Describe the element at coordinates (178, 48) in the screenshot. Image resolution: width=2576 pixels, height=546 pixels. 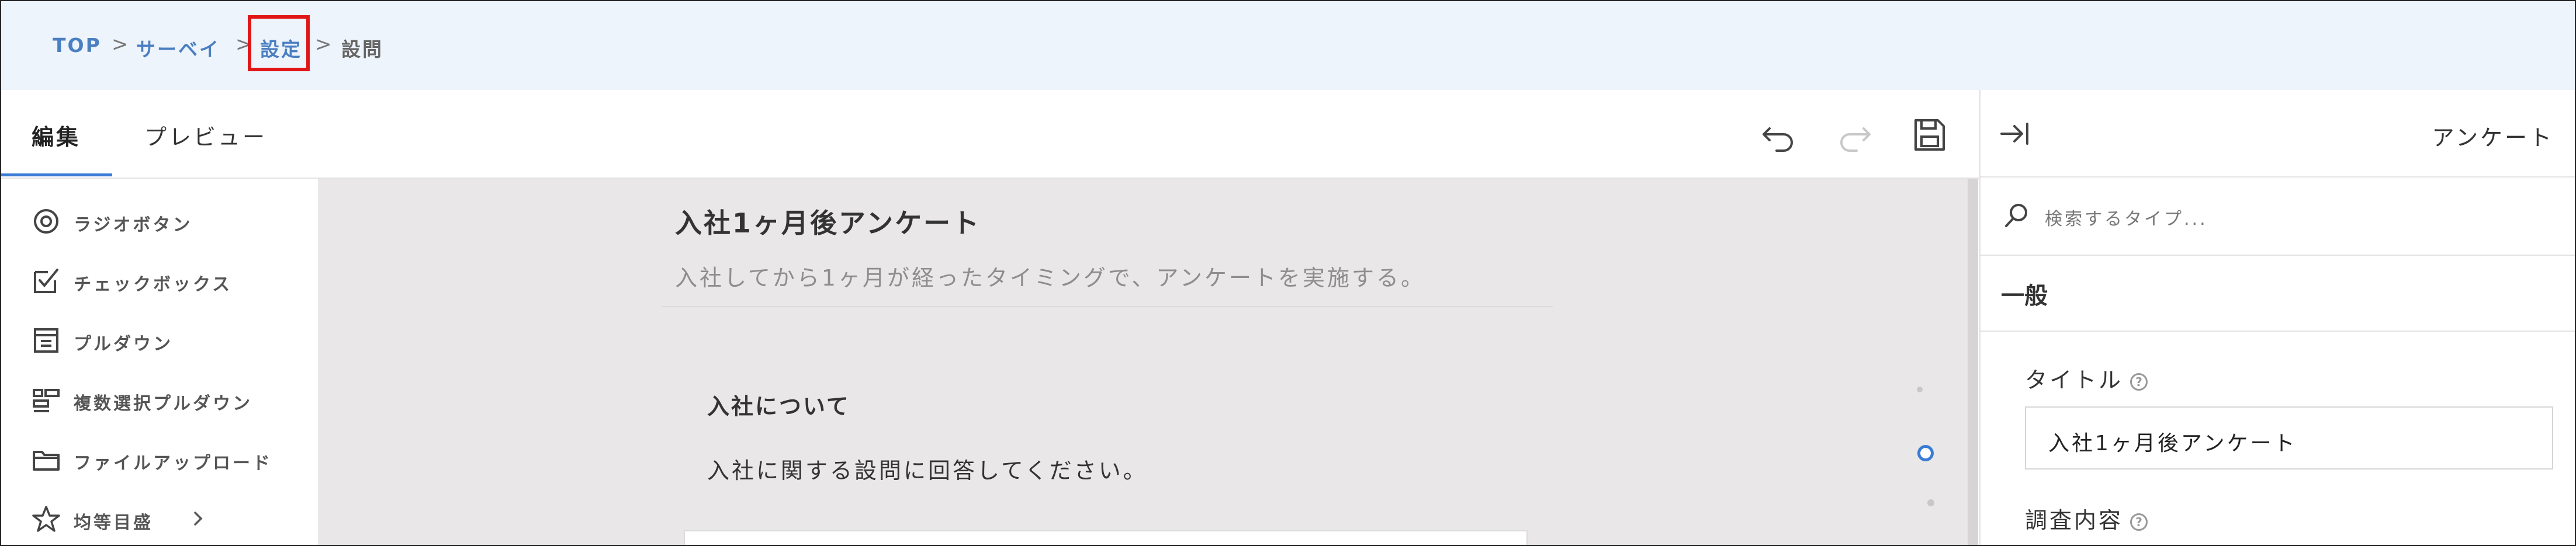
I see `breadcrumb-survey: サーベイ` at that location.